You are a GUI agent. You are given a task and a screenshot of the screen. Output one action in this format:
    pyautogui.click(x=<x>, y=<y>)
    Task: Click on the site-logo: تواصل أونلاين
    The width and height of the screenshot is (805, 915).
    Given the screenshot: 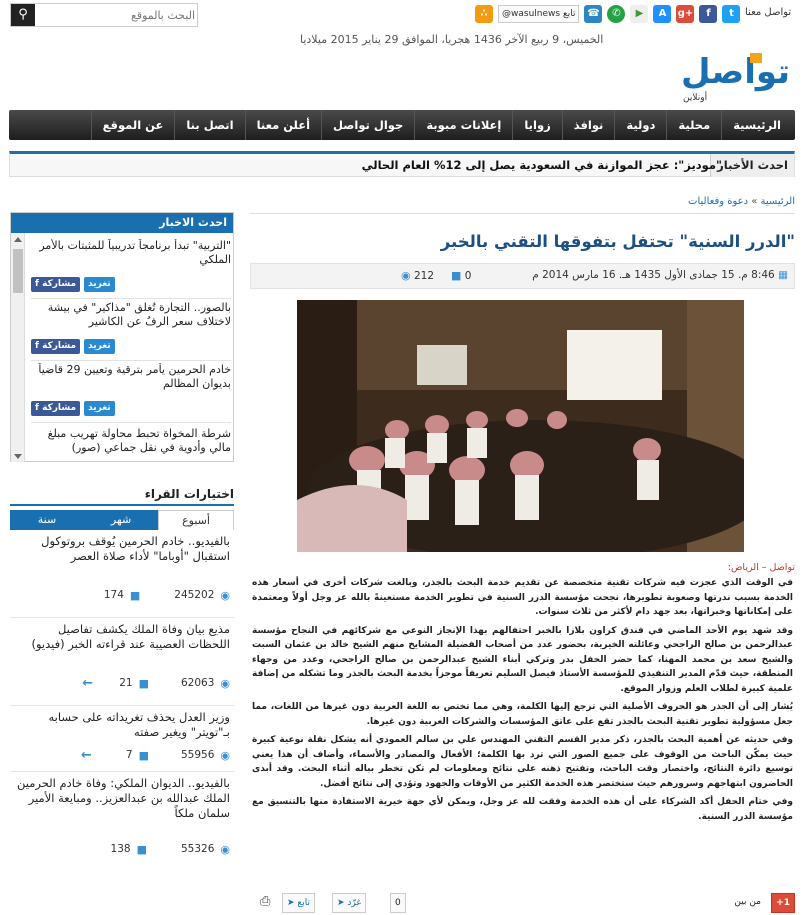 What is the action you would take?
    pyautogui.click(x=725, y=75)
    